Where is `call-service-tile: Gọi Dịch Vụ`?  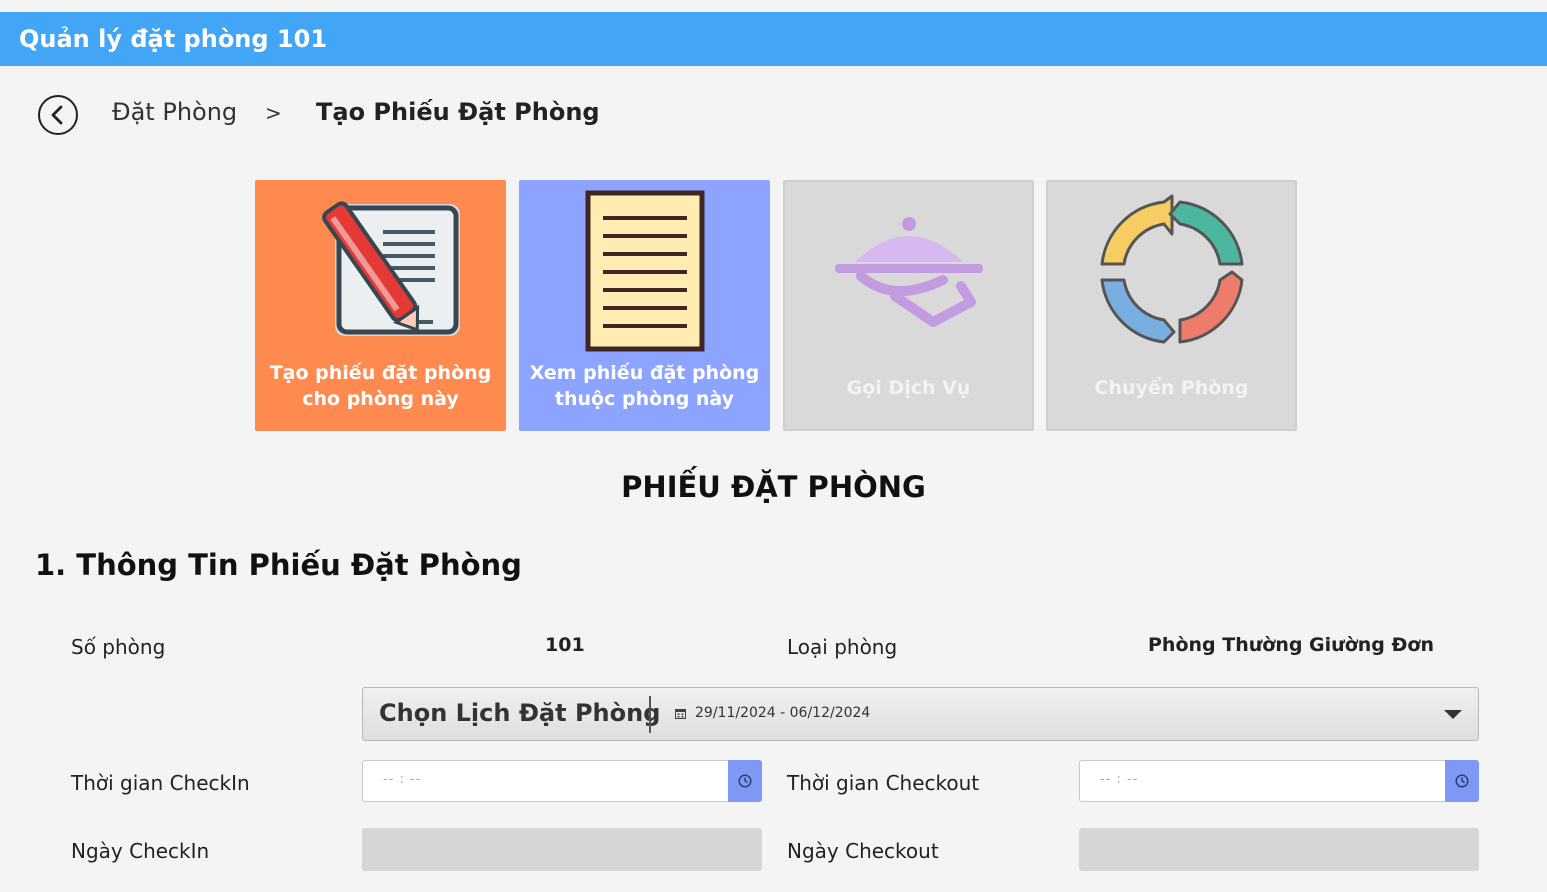 call-service-tile: Gọi Dịch Vụ is located at coordinates (908, 305).